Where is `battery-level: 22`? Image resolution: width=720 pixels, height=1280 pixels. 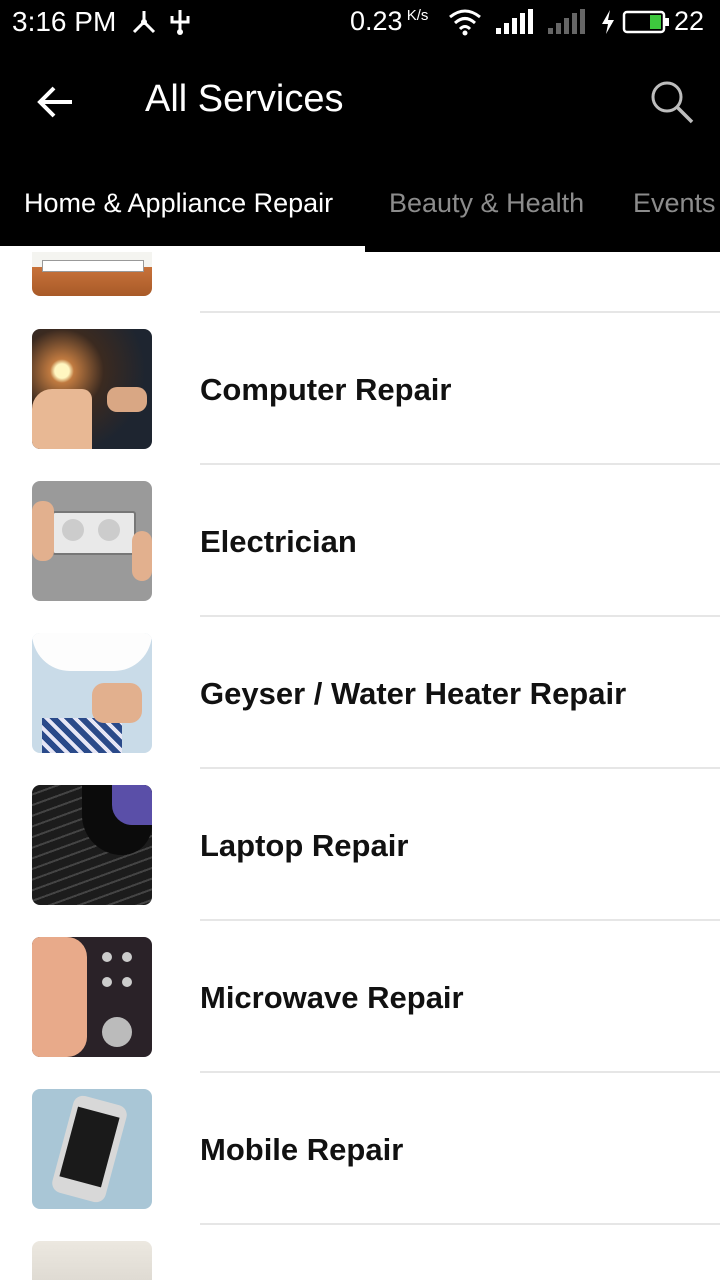 battery-level: 22 is located at coordinates (689, 21).